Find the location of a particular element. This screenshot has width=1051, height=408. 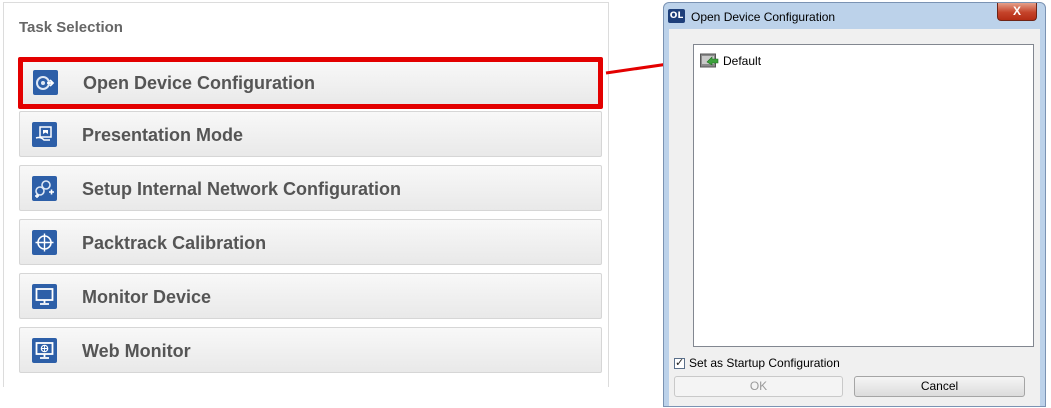

list-item-label: Default is located at coordinates (742, 61).